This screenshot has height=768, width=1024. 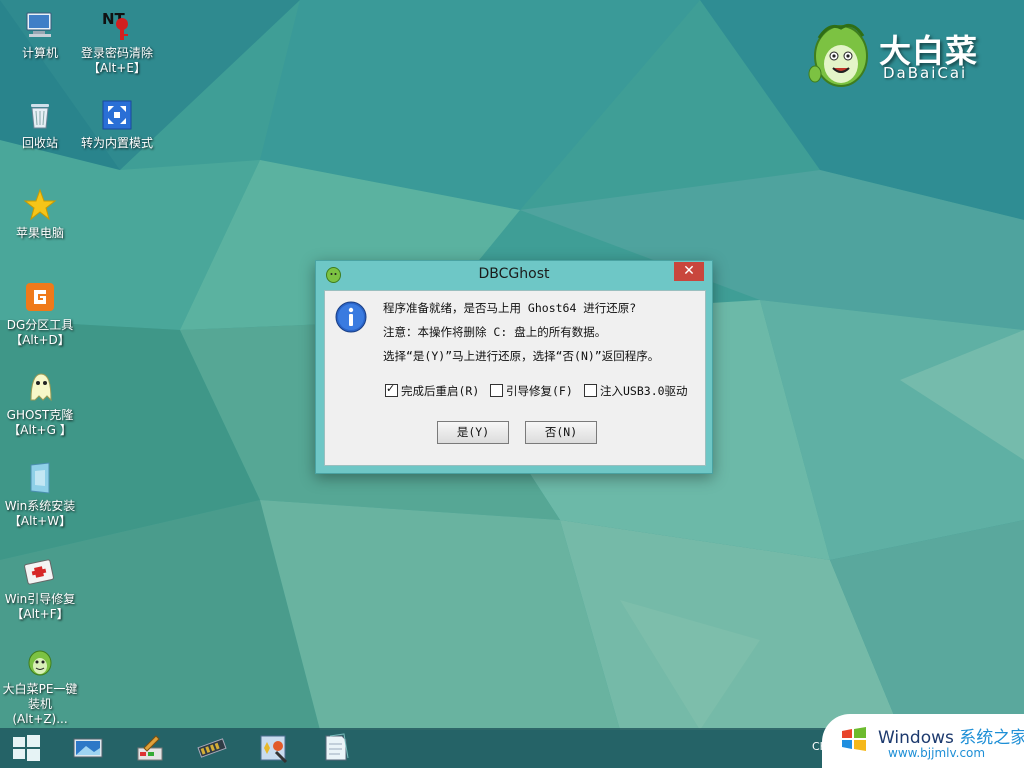 I want to click on checkbox-checked, so click(x=391, y=389).